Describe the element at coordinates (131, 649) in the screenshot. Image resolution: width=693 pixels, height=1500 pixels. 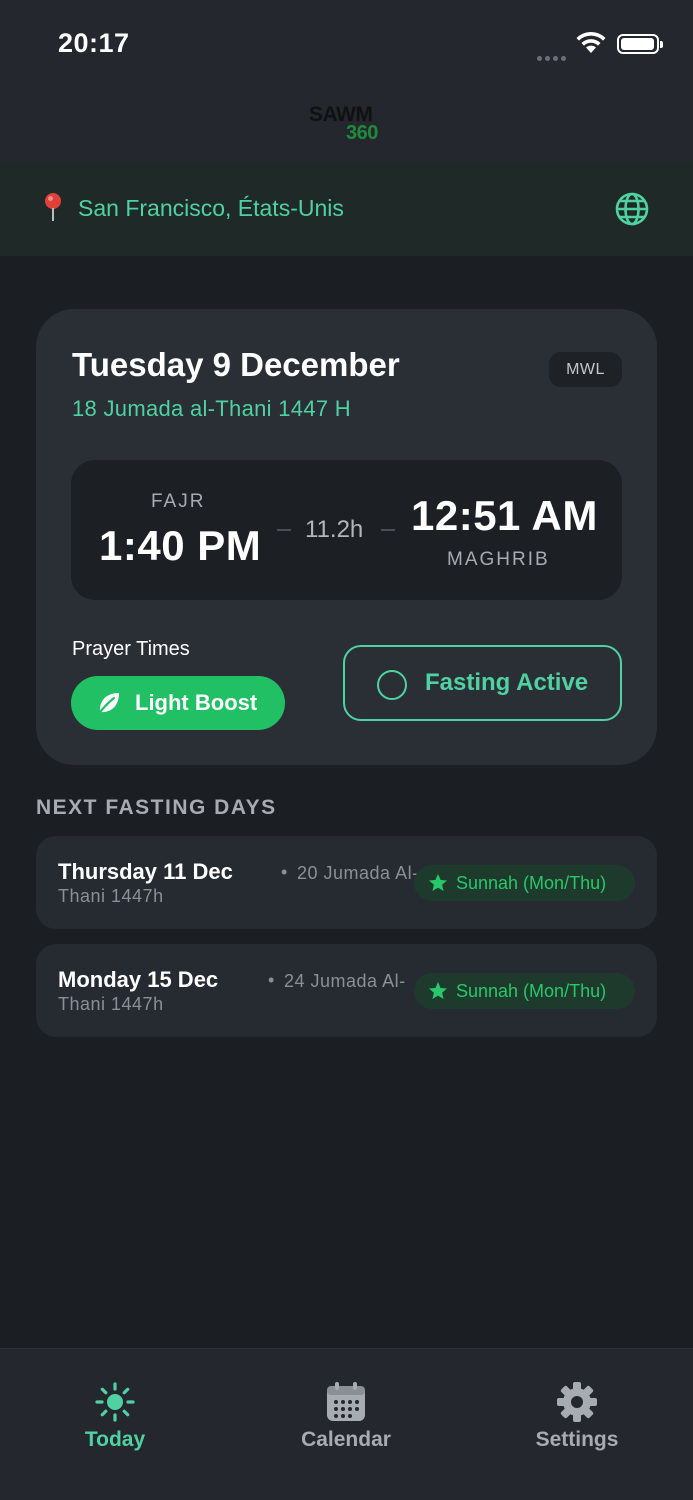
I see `prayer-times-link: Prayer Times` at that location.